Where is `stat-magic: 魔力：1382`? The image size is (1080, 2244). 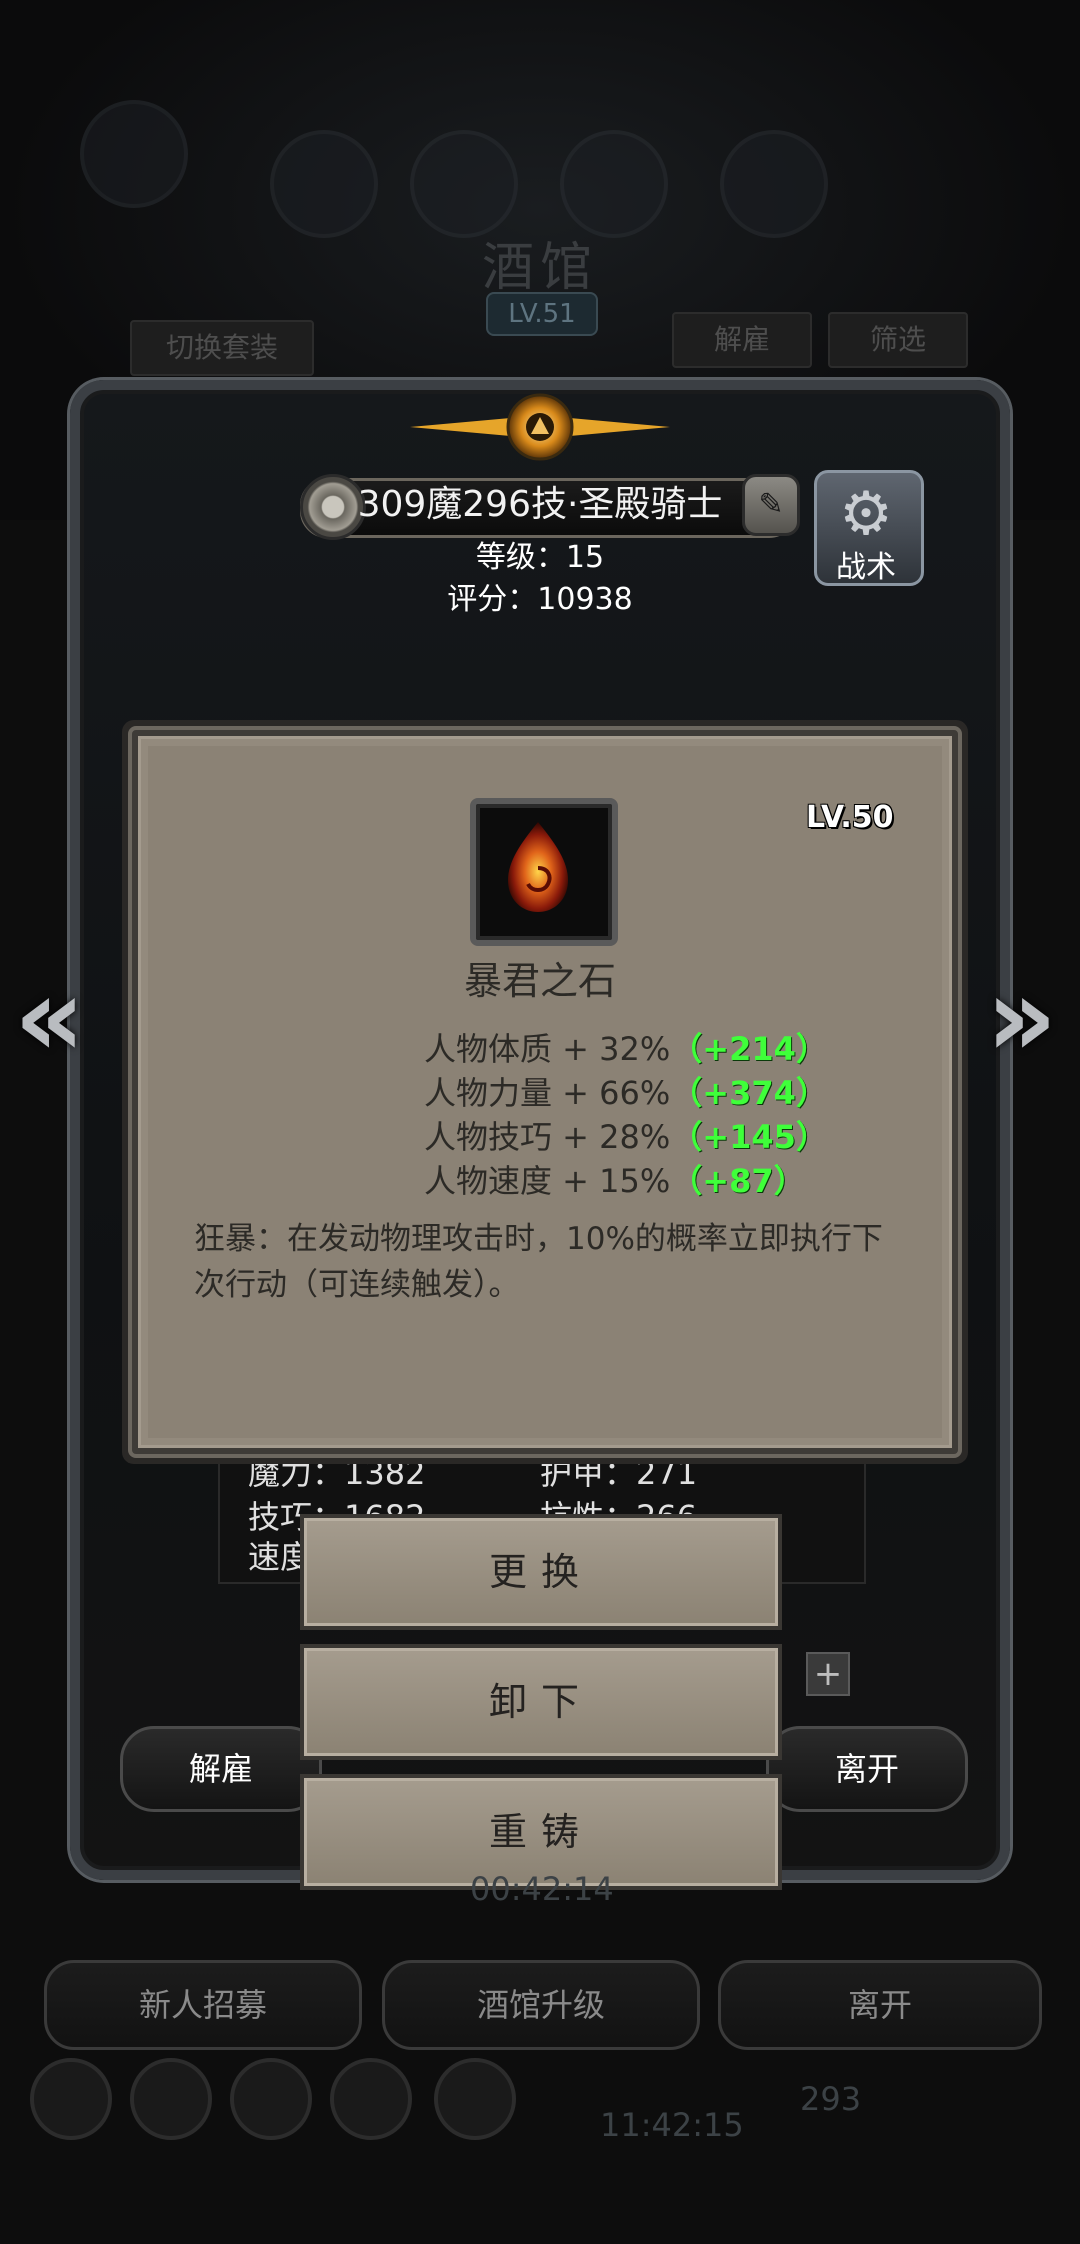
stat-magic: 魔力：1382 is located at coordinates (337, 1473).